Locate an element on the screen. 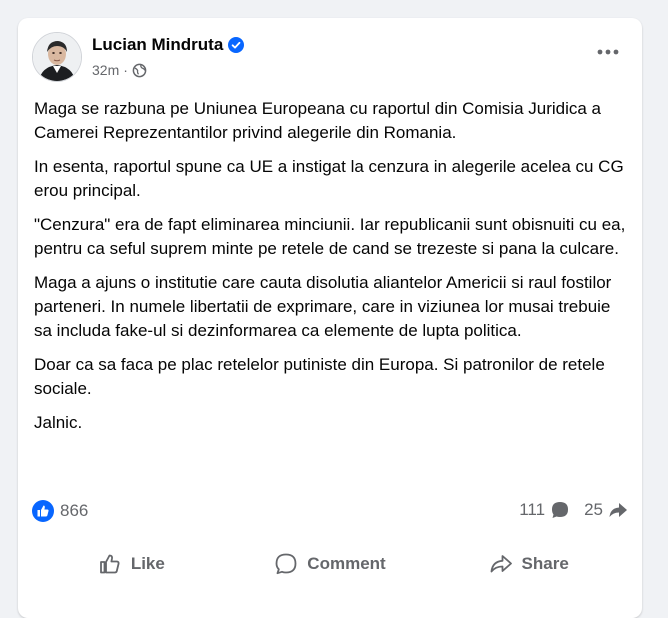 The height and width of the screenshot is (618, 668). verified-badge-icon is located at coordinates (236, 45).